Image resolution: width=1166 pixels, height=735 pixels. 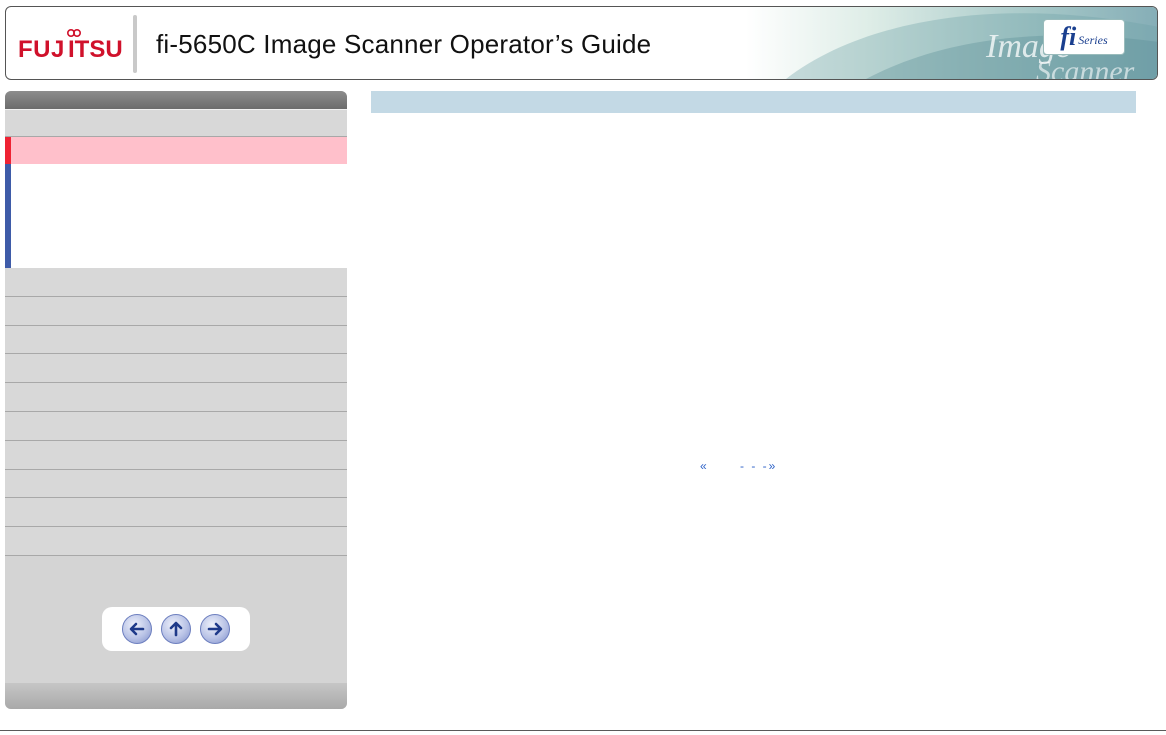 I want to click on fi-series-badge: fi Series, so click(x=1084, y=37).